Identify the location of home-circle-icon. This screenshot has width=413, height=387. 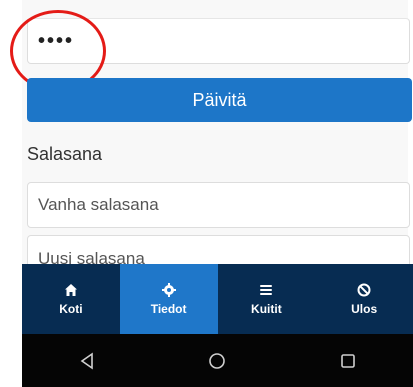
(217, 360).